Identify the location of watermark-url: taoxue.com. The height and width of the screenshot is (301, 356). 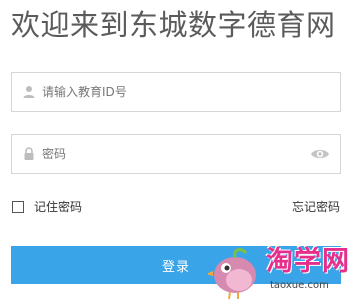
(299, 285).